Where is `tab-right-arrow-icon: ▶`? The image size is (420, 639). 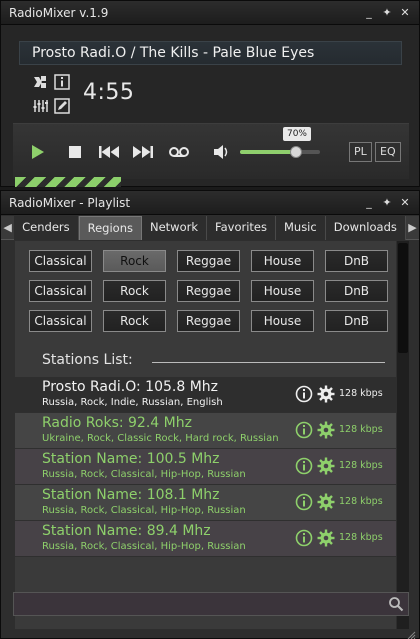
tab-right-arrow-icon: ▶ is located at coordinates (412, 227).